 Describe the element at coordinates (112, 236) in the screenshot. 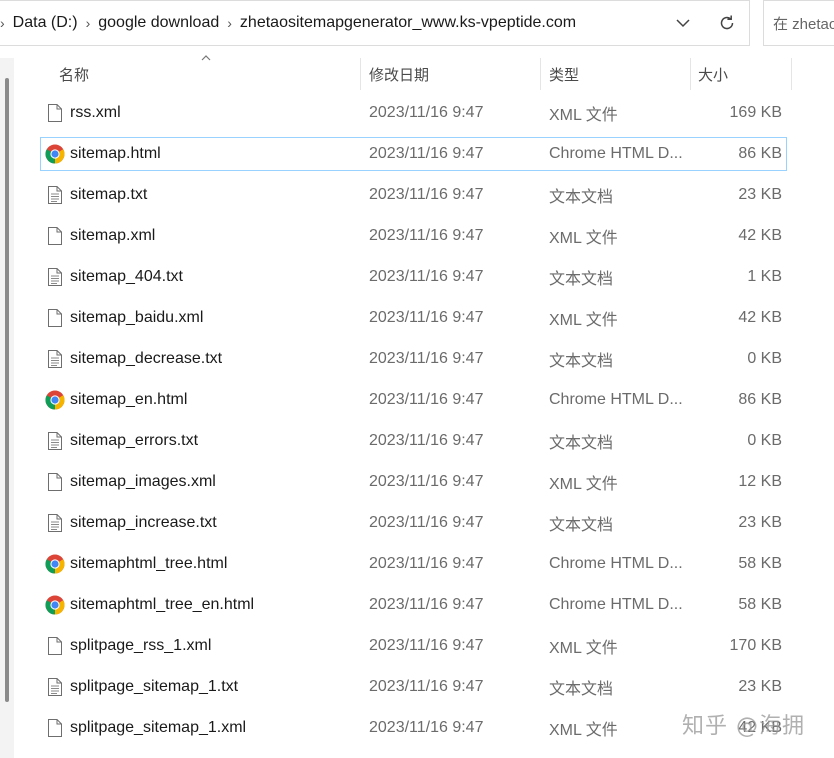

I see `file-name: sitemap.xml` at that location.